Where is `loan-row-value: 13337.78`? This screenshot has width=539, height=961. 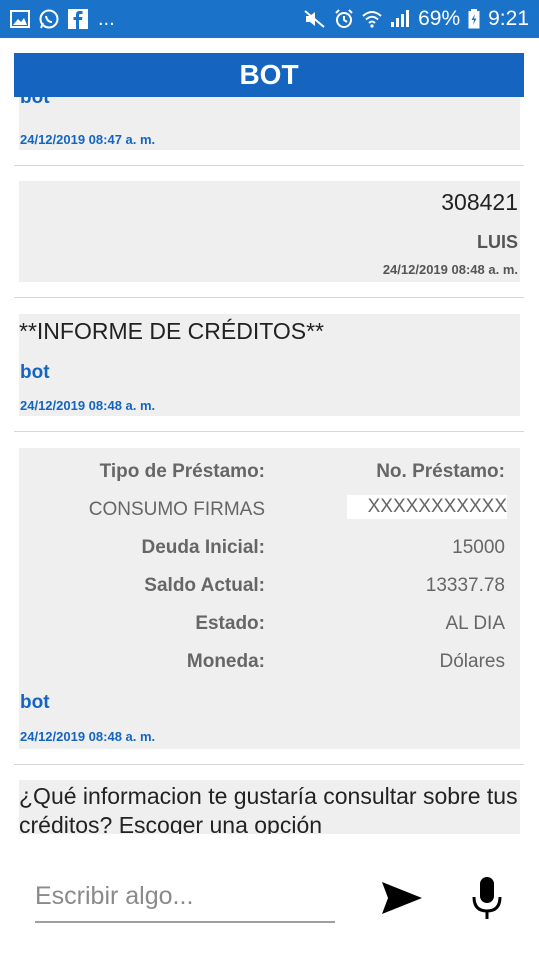 loan-row-value: 13337.78 is located at coordinates (465, 585).